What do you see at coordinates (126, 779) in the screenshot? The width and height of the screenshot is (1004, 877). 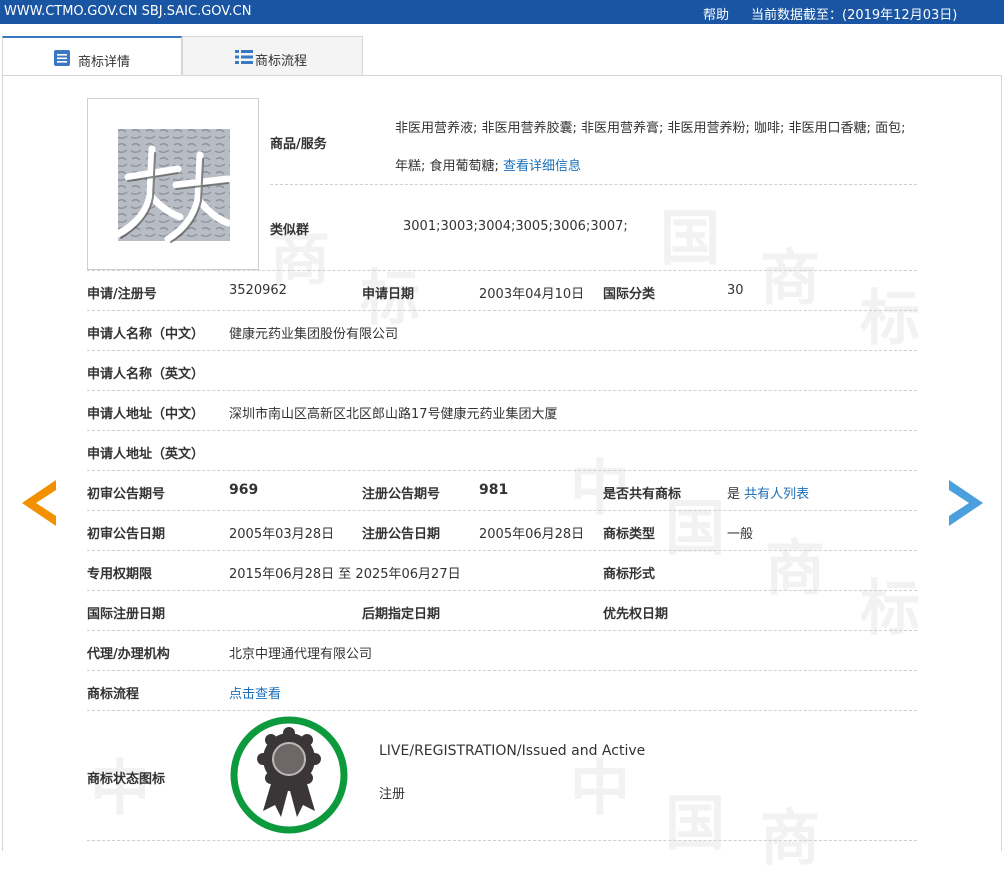 I see `status-label: 商标状态图标` at bounding box center [126, 779].